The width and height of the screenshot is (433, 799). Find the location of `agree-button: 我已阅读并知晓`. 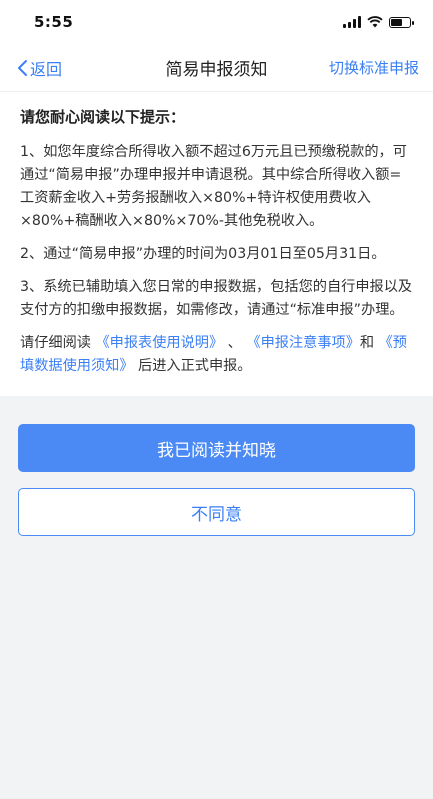

agree-button: 我已阅读并知晓 is located at coordinates (216, 448).